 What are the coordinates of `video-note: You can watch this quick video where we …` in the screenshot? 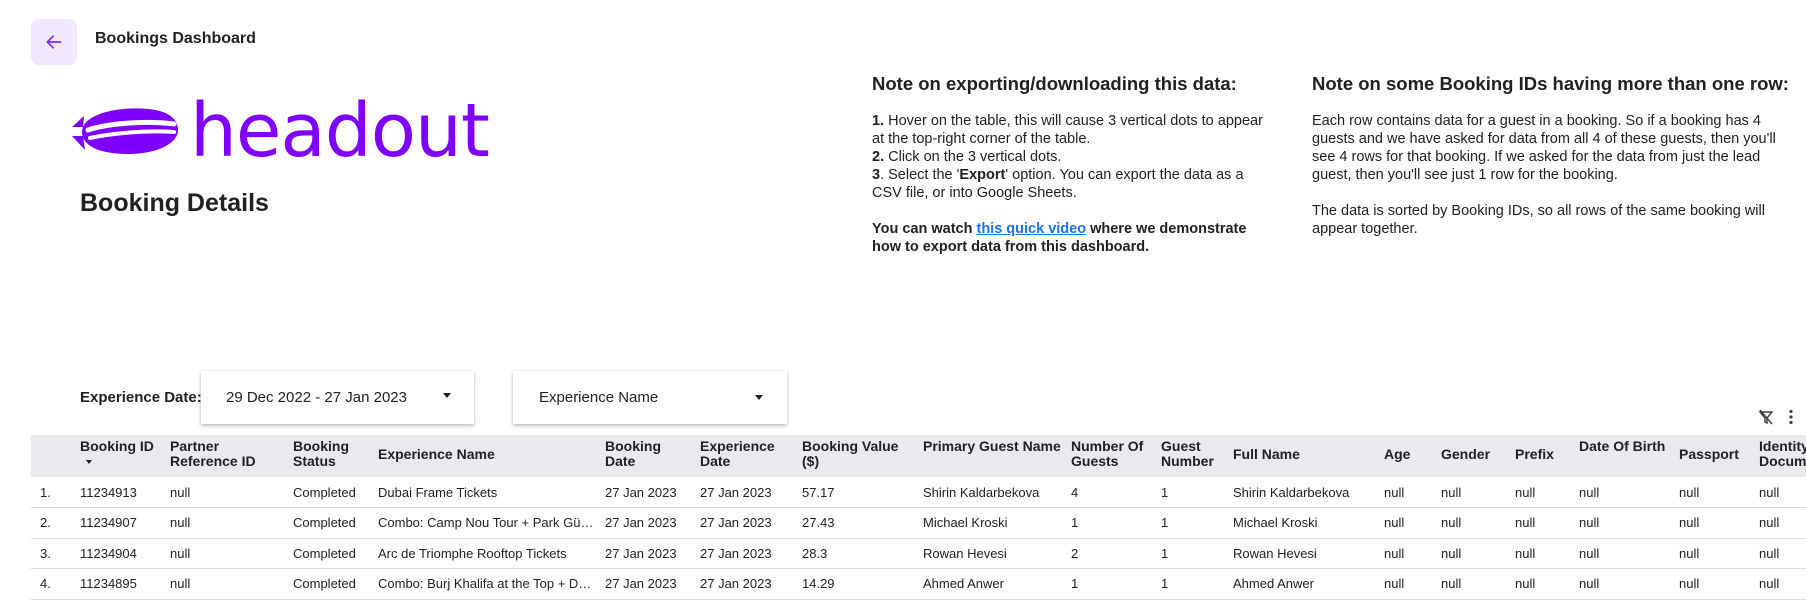 It's located at (1059, 238).